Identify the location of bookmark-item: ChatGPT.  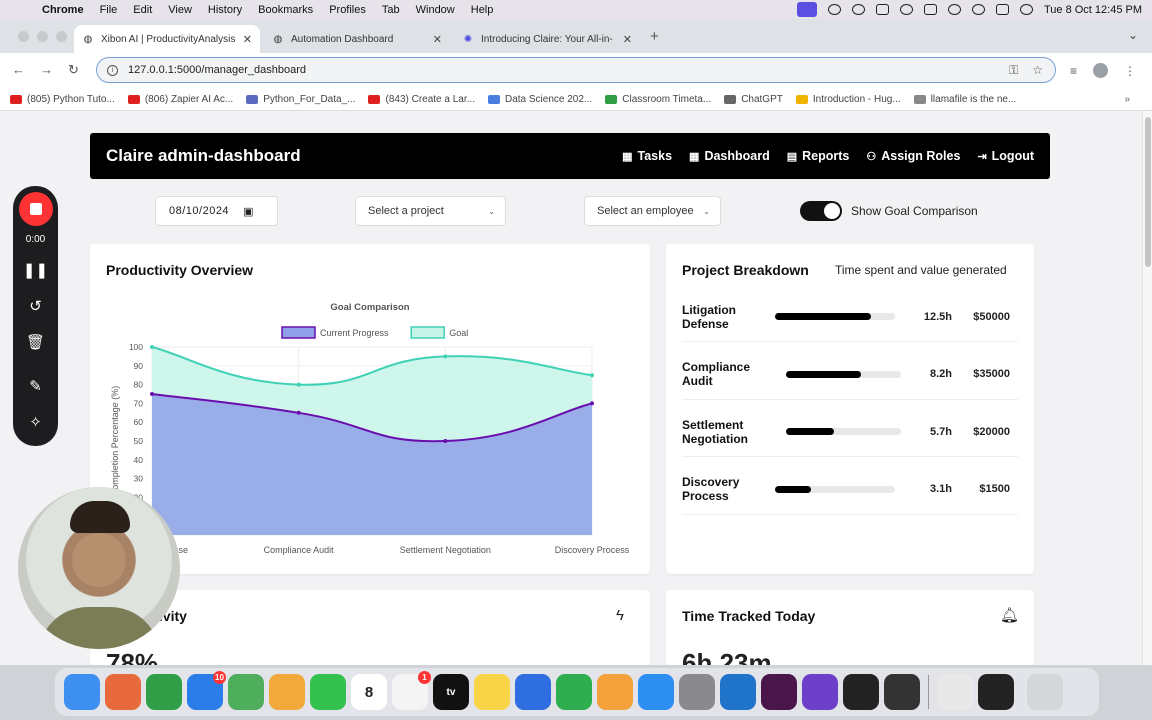
(753, 99).